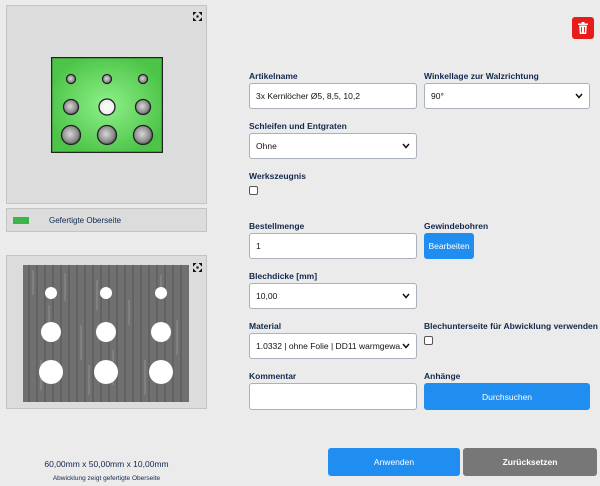 This screenshot has width=600, height=486. I want to click on unfold-preview-panel, so click(106, 332).